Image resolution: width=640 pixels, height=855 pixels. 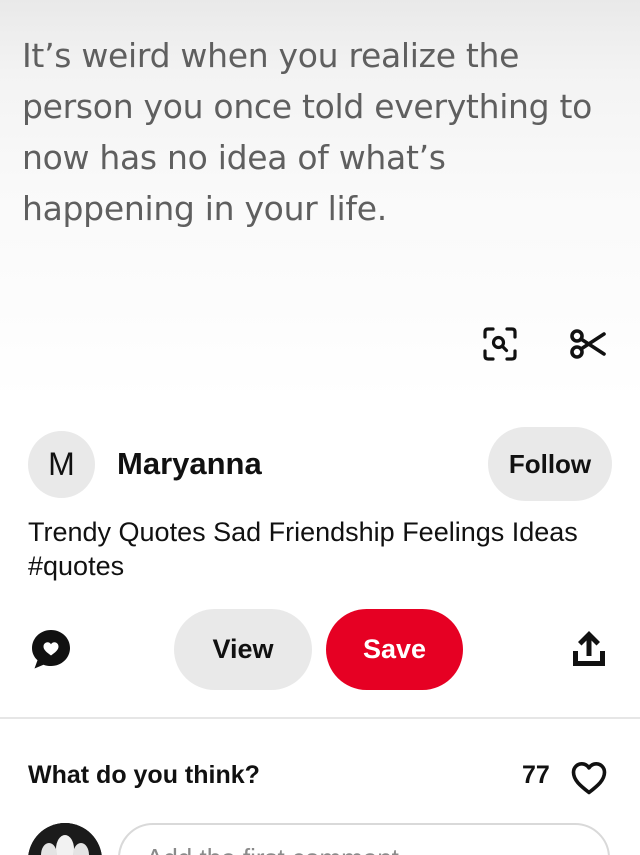 I want to click on visual-search-button, so click(x=500, y=344).